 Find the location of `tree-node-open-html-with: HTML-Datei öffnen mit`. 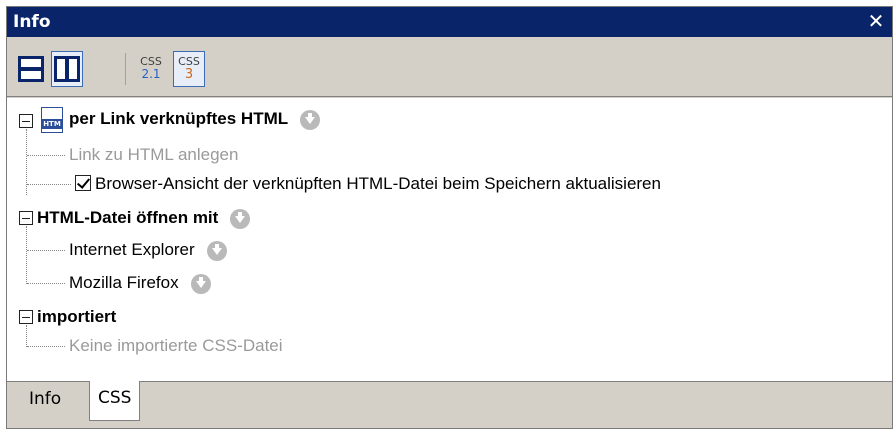

tree-node-open-html-with: HTML-Datei öffnen mit is located at coordinates (144, 218).